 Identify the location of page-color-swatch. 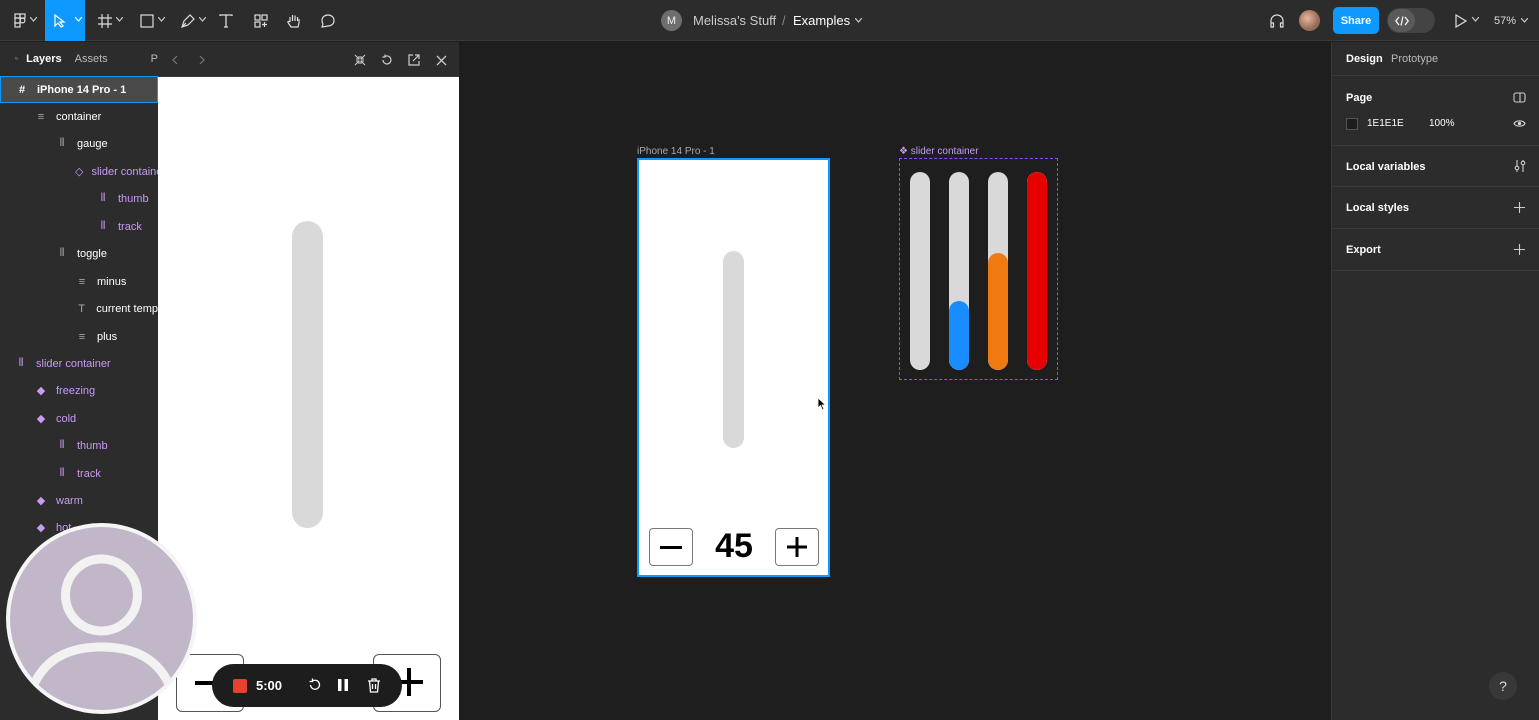
(1352, 124).